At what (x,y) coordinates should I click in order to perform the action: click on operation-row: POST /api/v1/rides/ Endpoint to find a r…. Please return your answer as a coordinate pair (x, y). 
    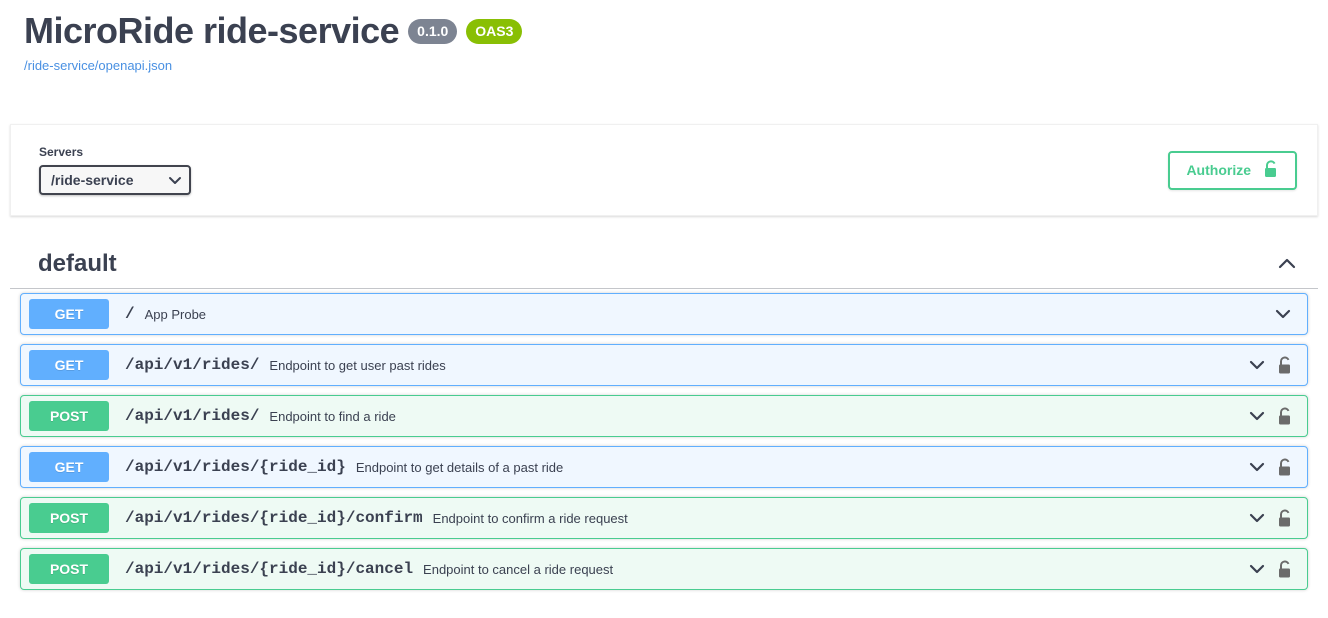
    Looking at the image, I should click on (664, 416).